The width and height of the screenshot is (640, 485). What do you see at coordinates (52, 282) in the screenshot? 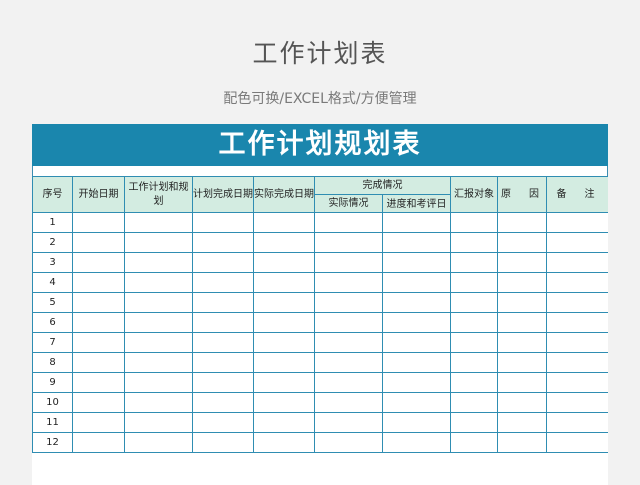
I see `row-number: 4` at bounding box center [52, 282].